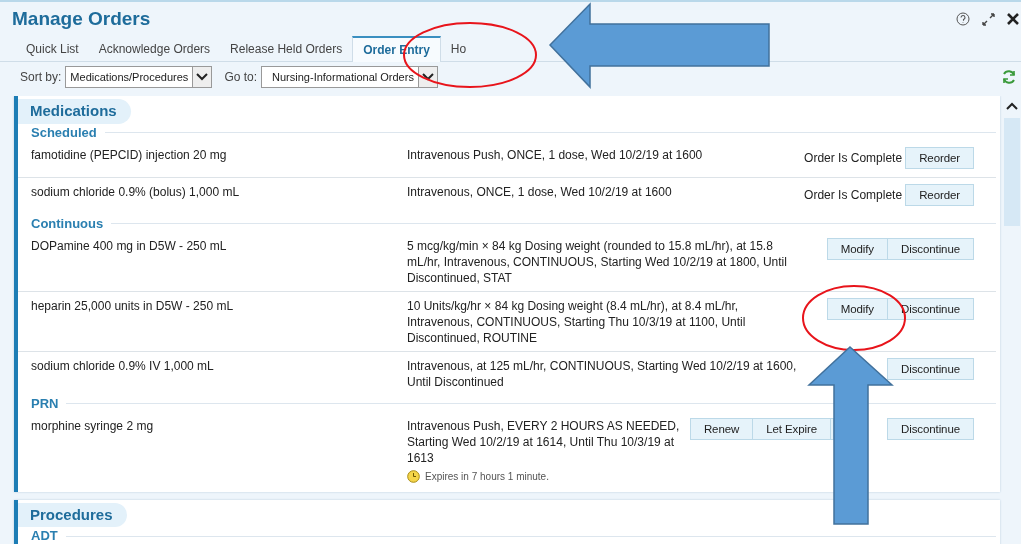 This screenshot has height=544, width=1021. I want to click on scrollbar-thumb, so click(1012, 172).